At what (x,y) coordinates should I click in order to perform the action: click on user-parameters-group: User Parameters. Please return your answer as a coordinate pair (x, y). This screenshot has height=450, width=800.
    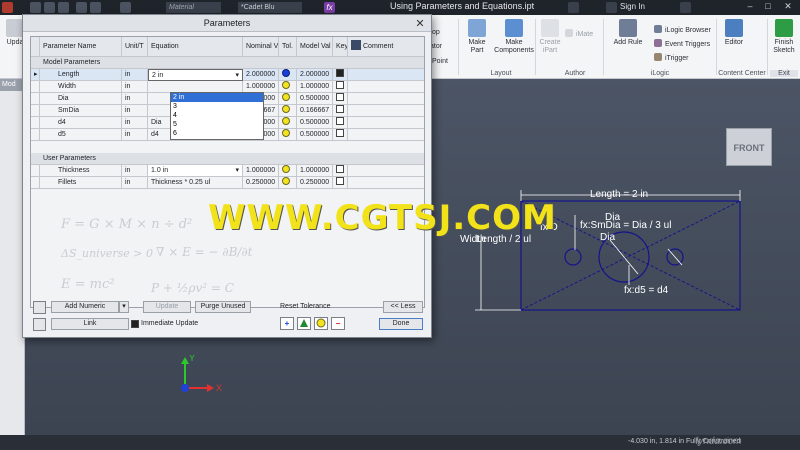
    Looking at the image, I should click on (227, 159).